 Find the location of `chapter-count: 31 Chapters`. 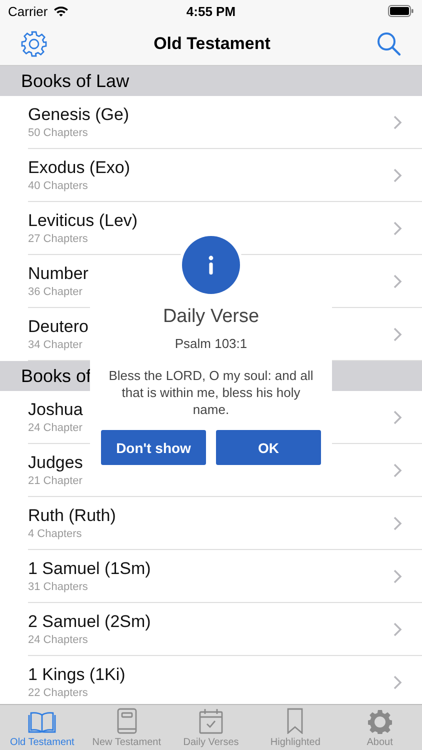

chapter-count: 31 Chapters is located at coordinates (58, 587).